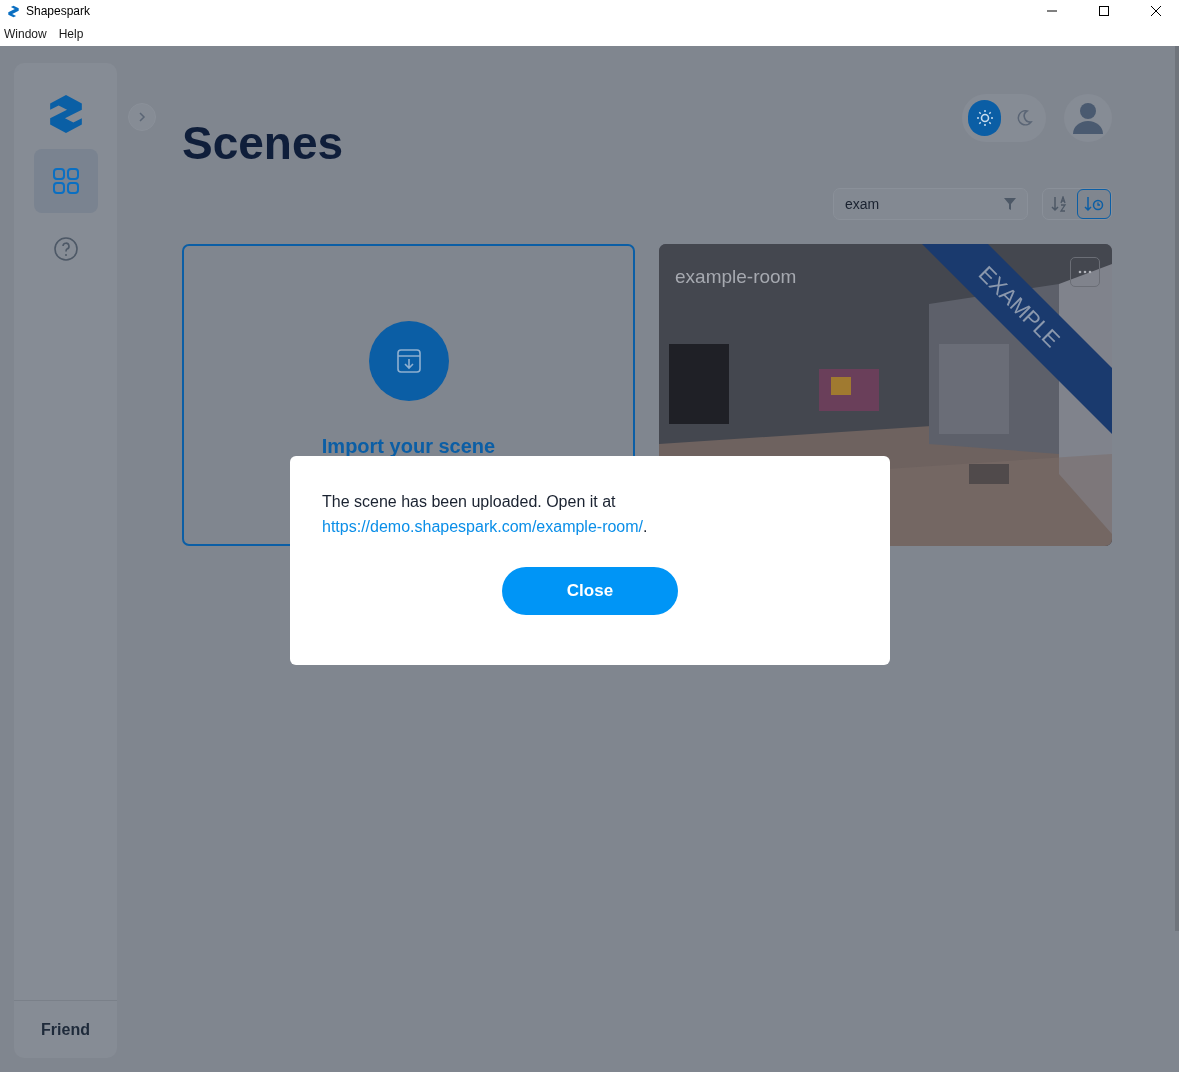 Image resolution: width=1179 pixels, height=1072 pixels. What do you see at coordinates (65, 1029) in the screenshot?
I see `user-name: Friend` at bounding box center [65, 1029].